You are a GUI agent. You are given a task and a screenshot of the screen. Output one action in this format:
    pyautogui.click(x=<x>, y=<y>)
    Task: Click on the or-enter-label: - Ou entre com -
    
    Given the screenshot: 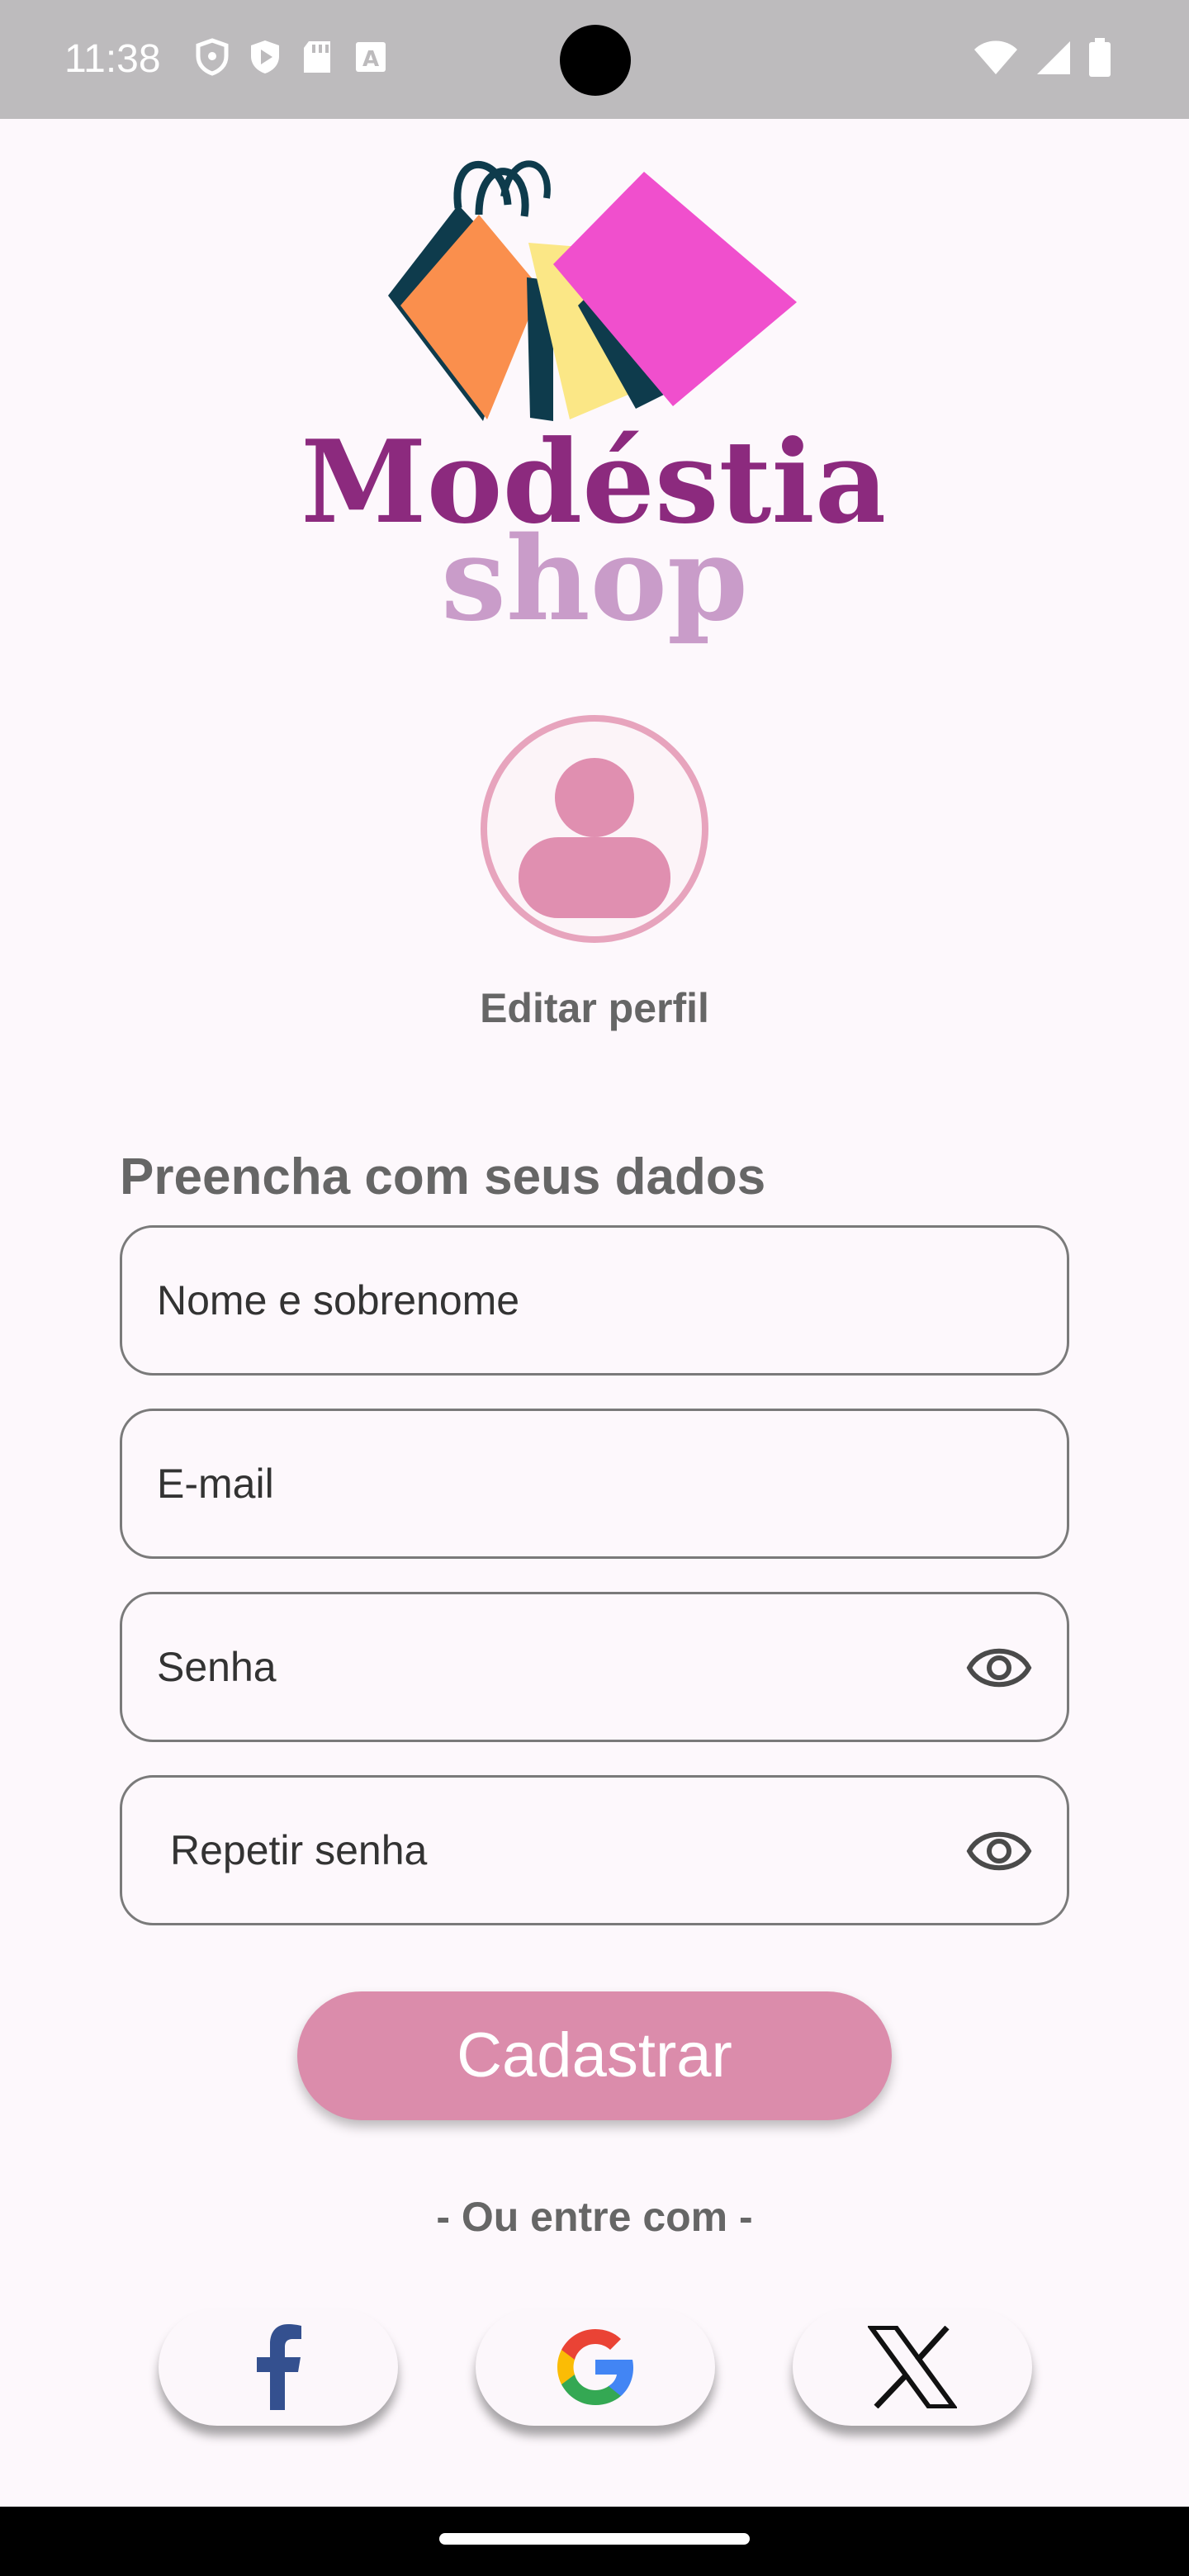 What is the action you would take?
    pyautogui.click(x=594, y=2217)
    